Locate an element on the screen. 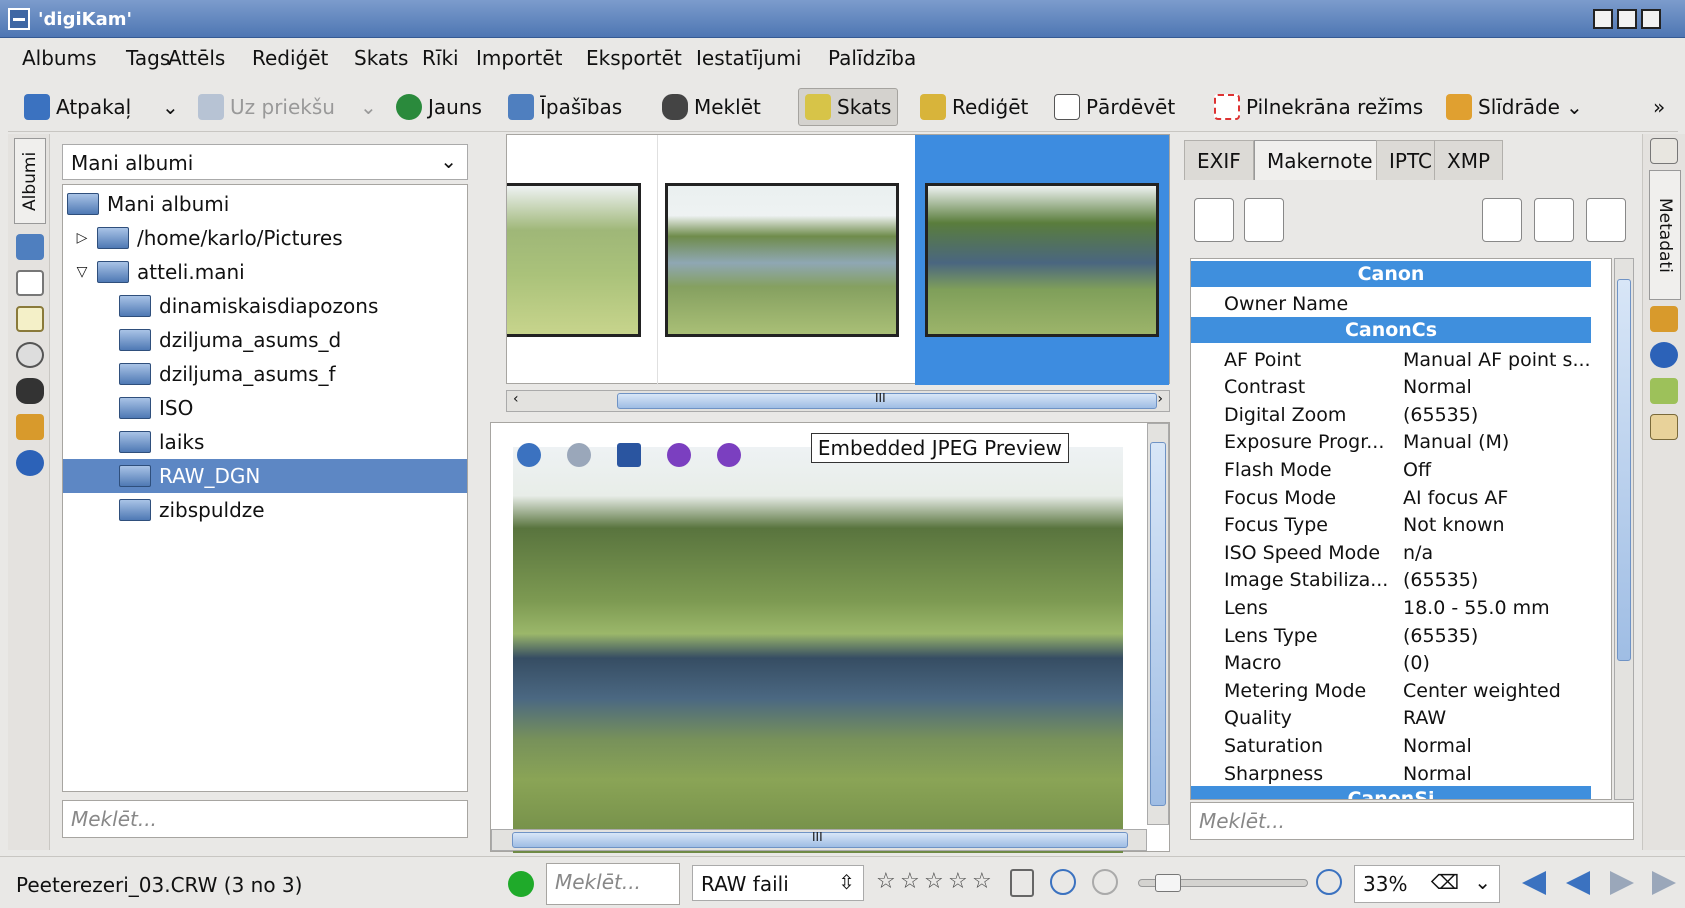  fuzzy-search-icon is located at coordinates (30, 427).